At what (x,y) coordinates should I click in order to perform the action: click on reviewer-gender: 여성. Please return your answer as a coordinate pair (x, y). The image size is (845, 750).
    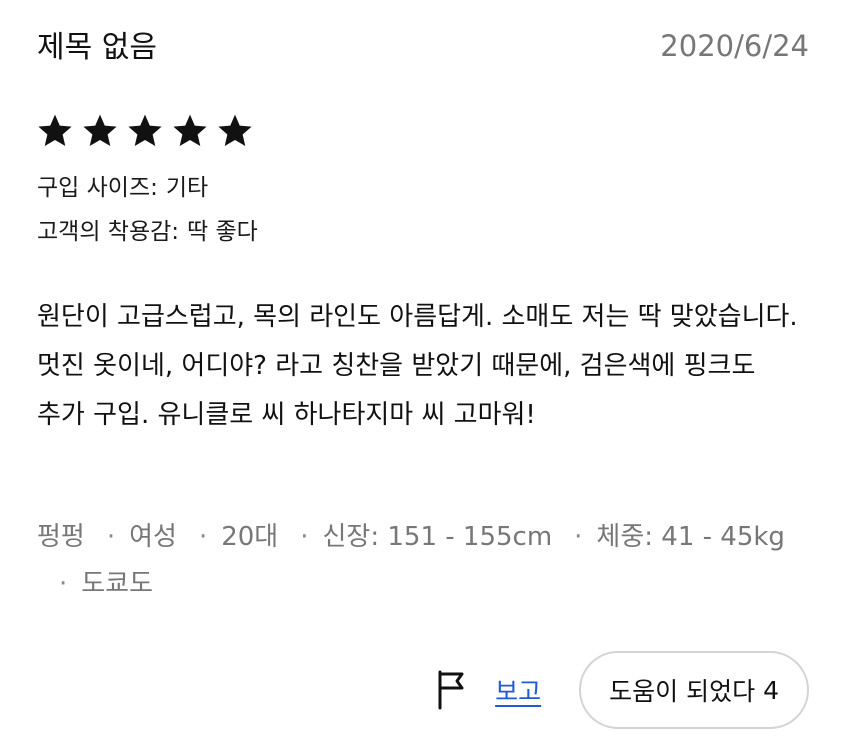
    Looking at the image, I should click on (153, 537).